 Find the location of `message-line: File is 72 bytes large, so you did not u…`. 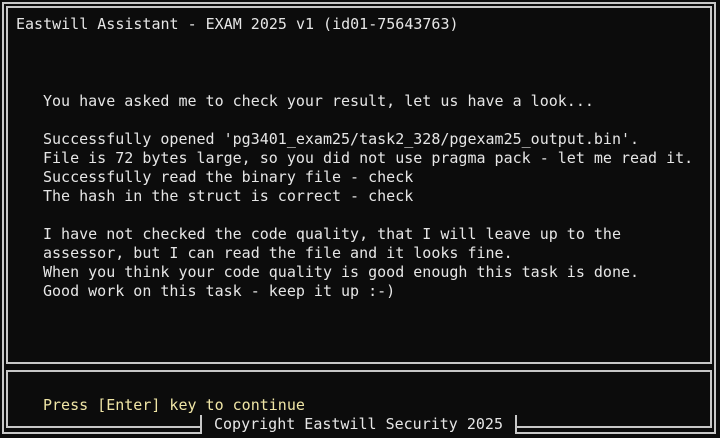

message-line: File is 72 bytes large, so you did not u… is located at coordinates (368, 158).